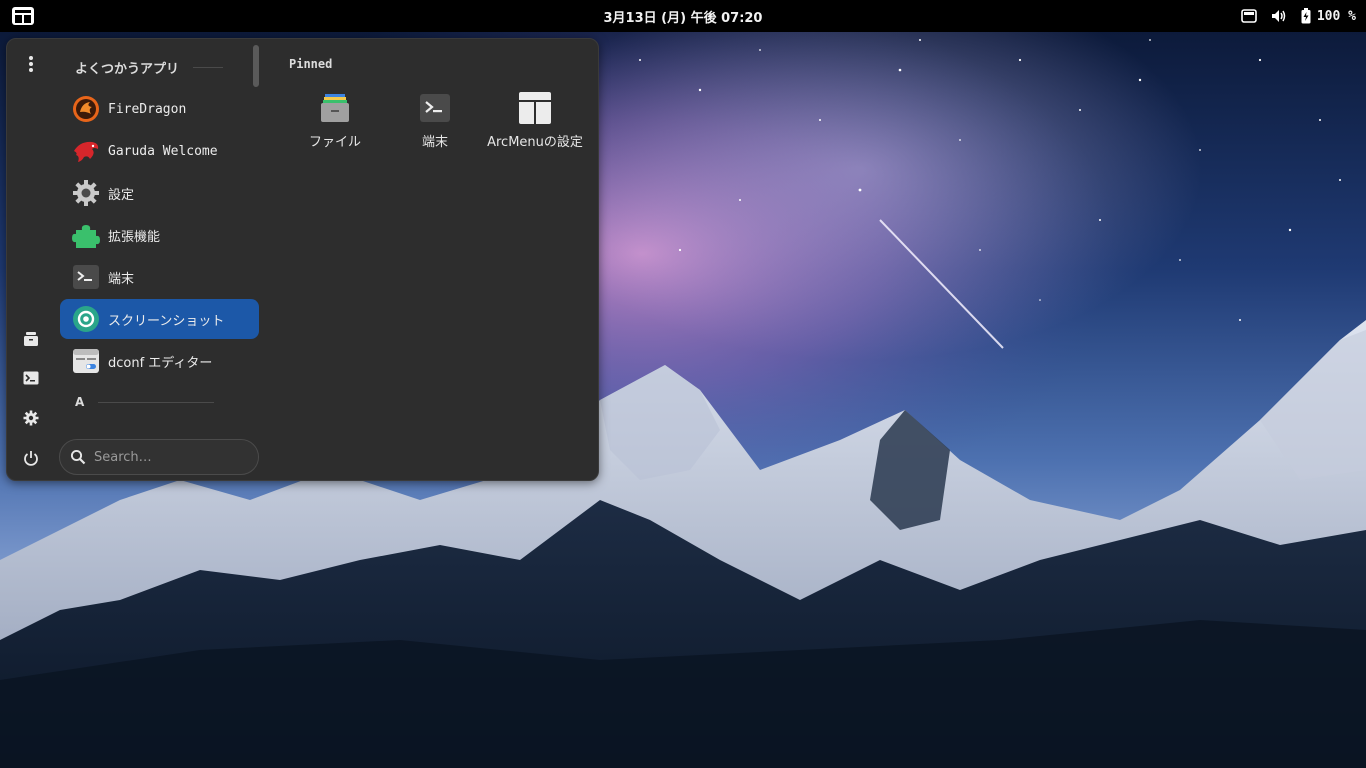  I want to click on pinned-label: ArcMenuの設定, so click(535, 142).